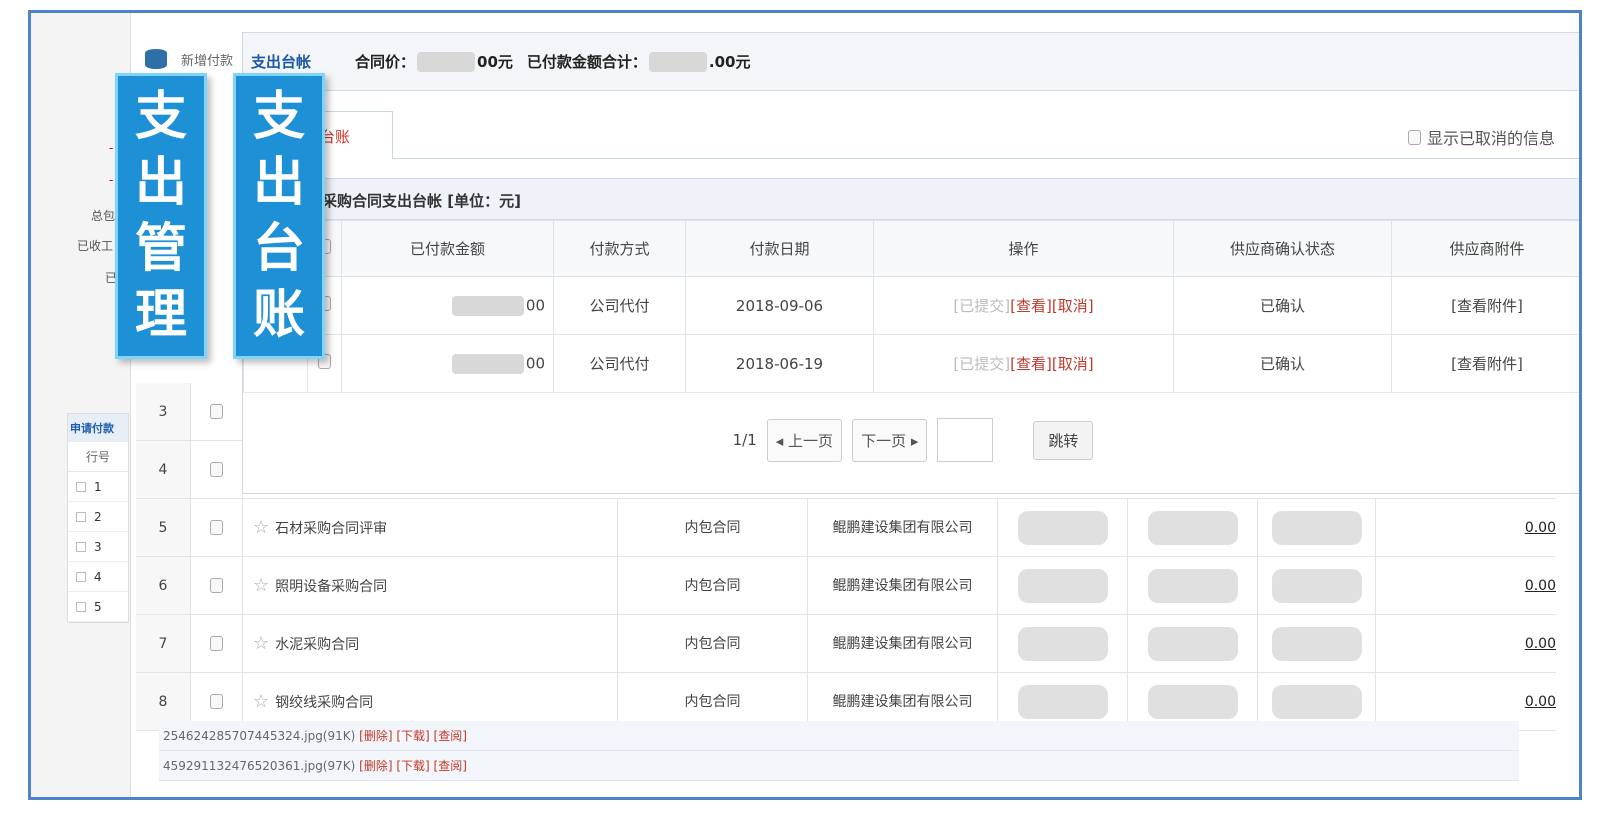  Describe the element at coordinates (331, 586) in the screenshot. I see `contract-name: 照明设备采购合同` at that location.